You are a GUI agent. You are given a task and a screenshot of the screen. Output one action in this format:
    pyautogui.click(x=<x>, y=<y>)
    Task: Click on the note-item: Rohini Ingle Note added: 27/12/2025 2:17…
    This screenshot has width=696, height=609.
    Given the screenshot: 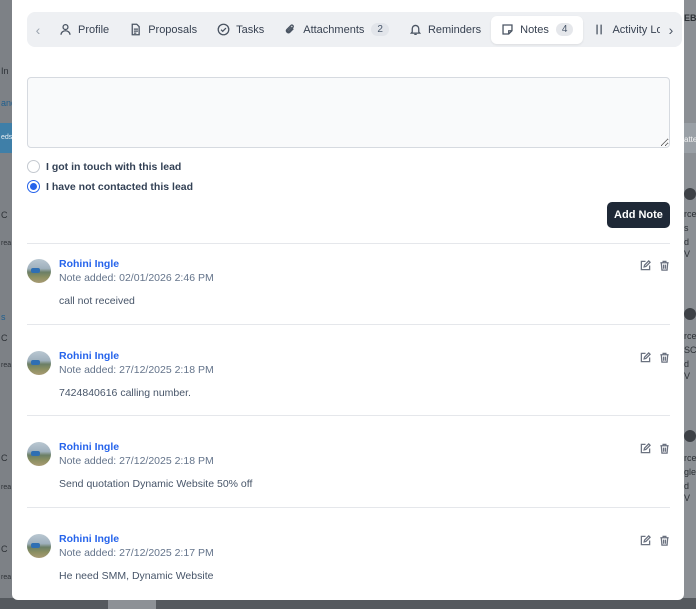 What is the action you would take?
    pyautogui.click(x=348, y=559)
    